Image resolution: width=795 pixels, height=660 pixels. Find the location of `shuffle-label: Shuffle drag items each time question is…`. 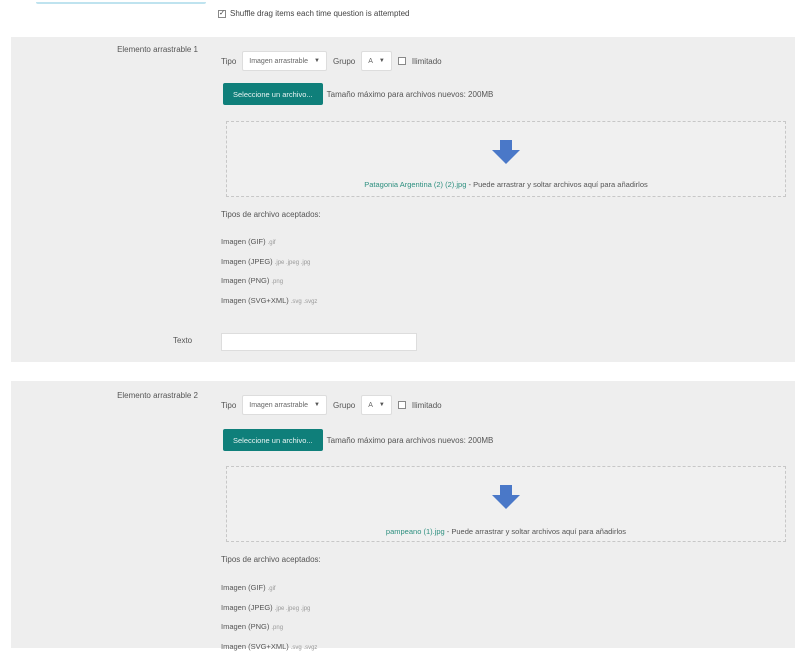

shuffle-label: Shuffle drag items each time question is… is located at coordinates (320, 13).